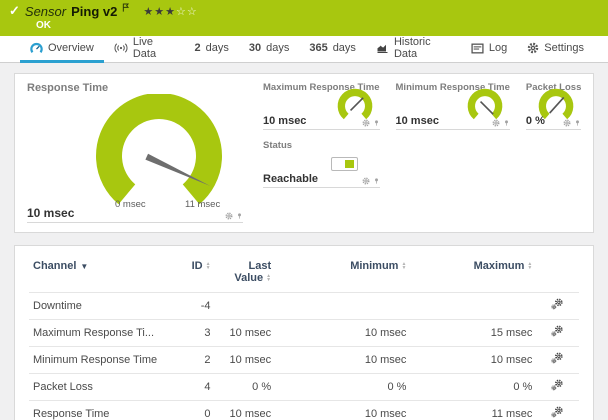 The height and width of the screenshot is (420, 608). What do you see at coordinates (62, 49) in the screenshot?
I see `tab-overview: Overview` at bounding box center [62, 49].